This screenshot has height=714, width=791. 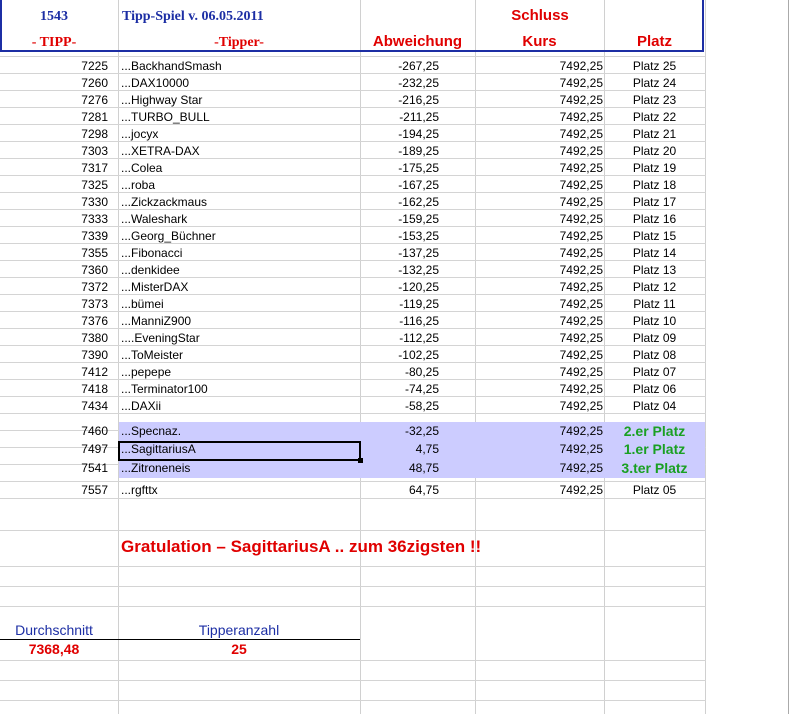 What do you see at coordinates (54, 117) in the screenshot?
I see `cell-tipp: 7281` at bounding box center [54, 117].